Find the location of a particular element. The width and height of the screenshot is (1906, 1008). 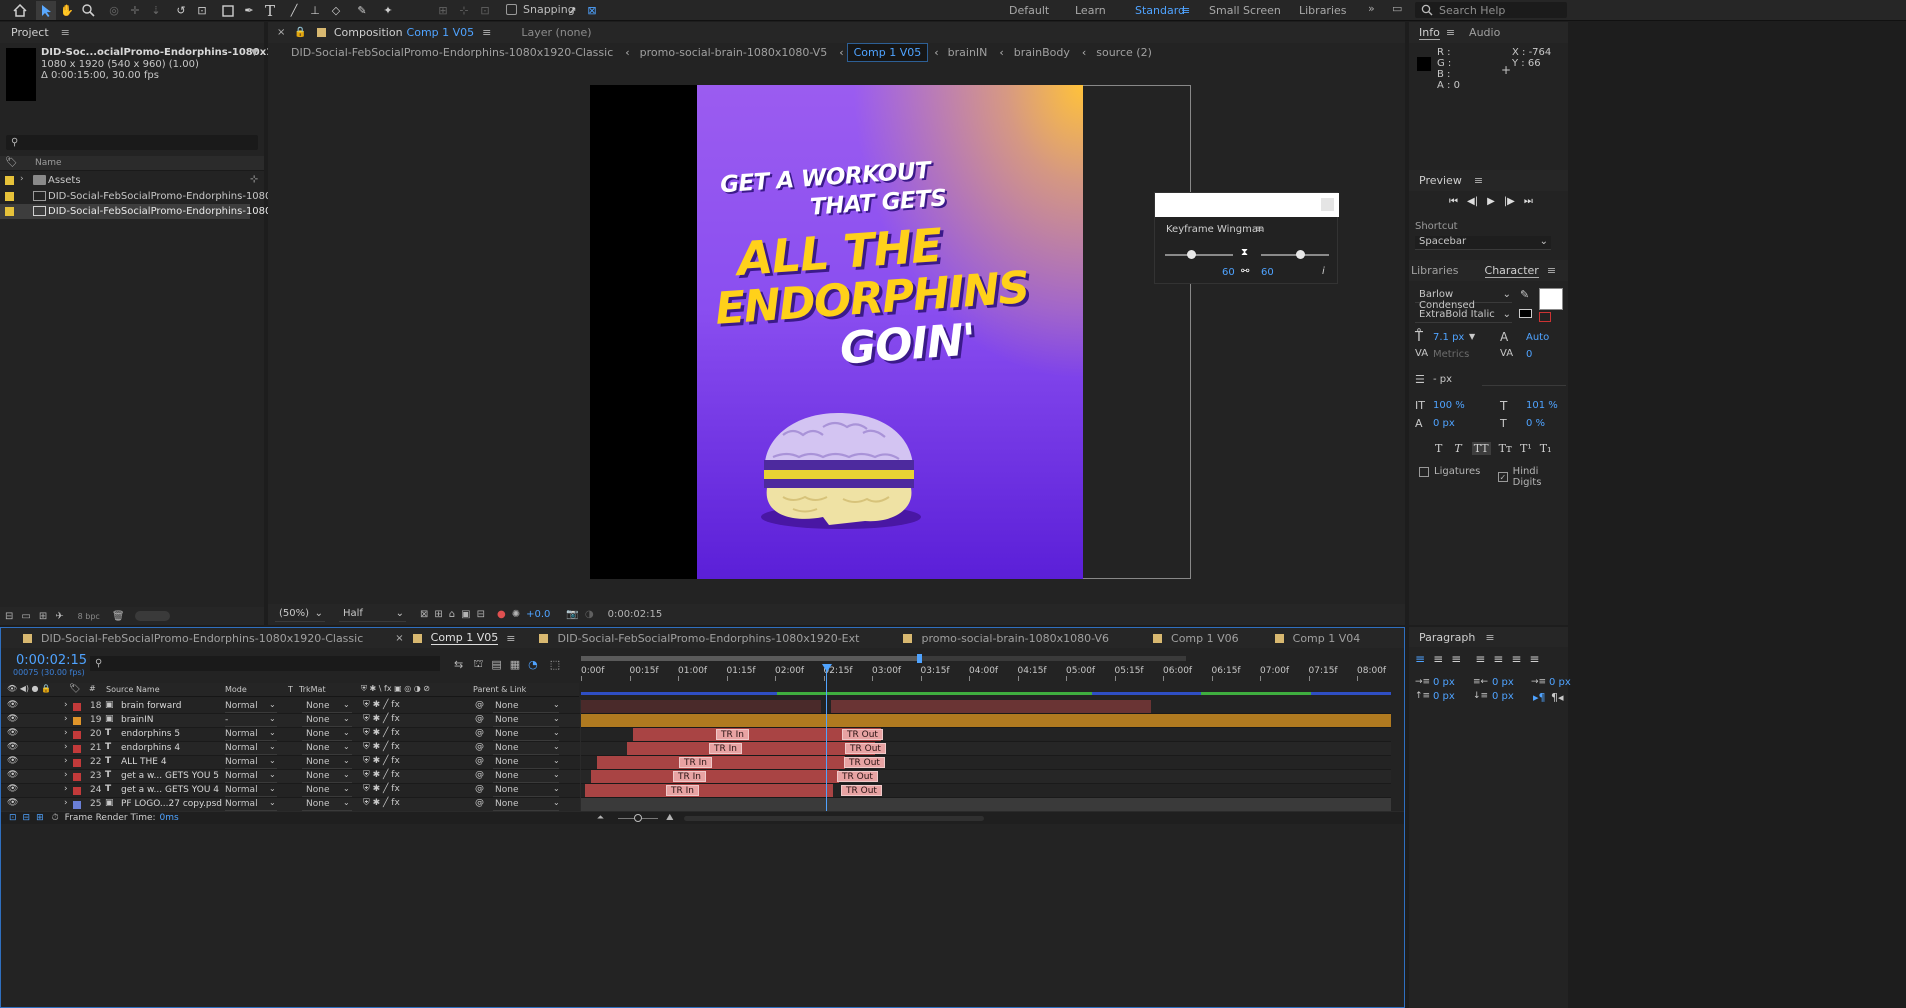

tsume-value: 0 % is located at coordinates (1535, 423).